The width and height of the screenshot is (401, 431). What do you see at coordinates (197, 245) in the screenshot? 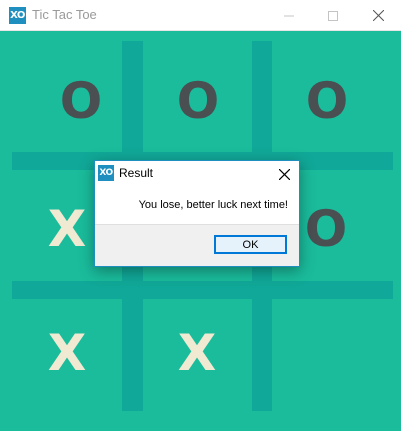
I see `dialog-footer: OK` at bounding box center [197, 245].